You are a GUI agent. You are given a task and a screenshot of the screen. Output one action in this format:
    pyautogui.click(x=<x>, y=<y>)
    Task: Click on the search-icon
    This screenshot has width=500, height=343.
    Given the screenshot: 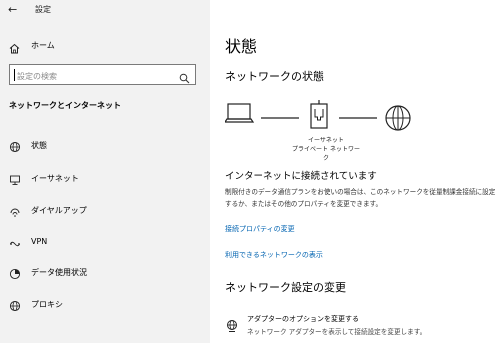 What is the action you would take?
    pyautogui.click(x=184, y=78)
    